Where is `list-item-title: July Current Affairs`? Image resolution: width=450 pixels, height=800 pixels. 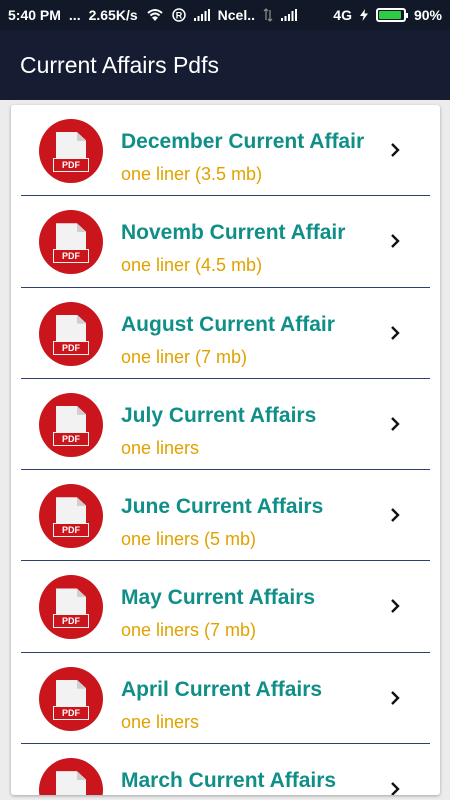
list-item-title: July Current Affairs is located at coordinates (219, 415).